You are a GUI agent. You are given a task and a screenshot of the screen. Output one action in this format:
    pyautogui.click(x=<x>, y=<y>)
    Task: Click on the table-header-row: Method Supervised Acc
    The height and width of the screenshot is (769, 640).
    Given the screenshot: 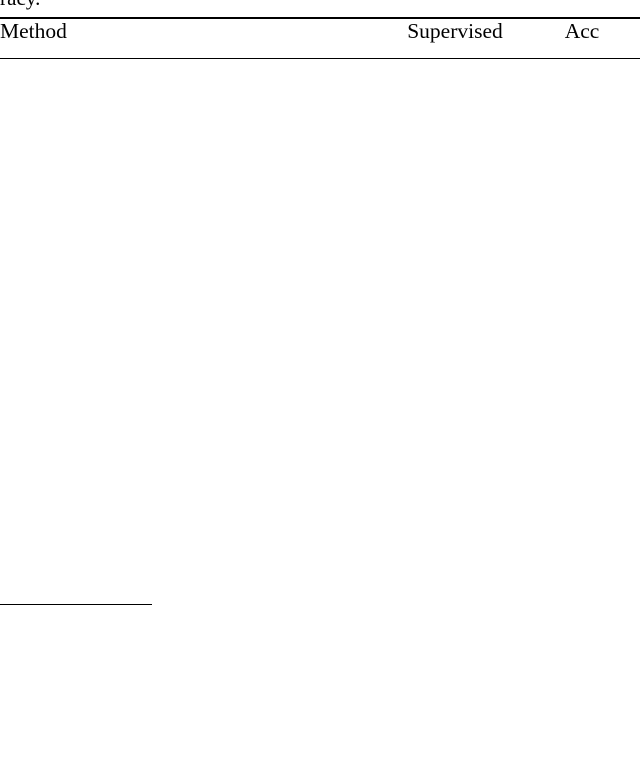 What is the action you would take?
    pyautogui.click(x=320, y=39)
    